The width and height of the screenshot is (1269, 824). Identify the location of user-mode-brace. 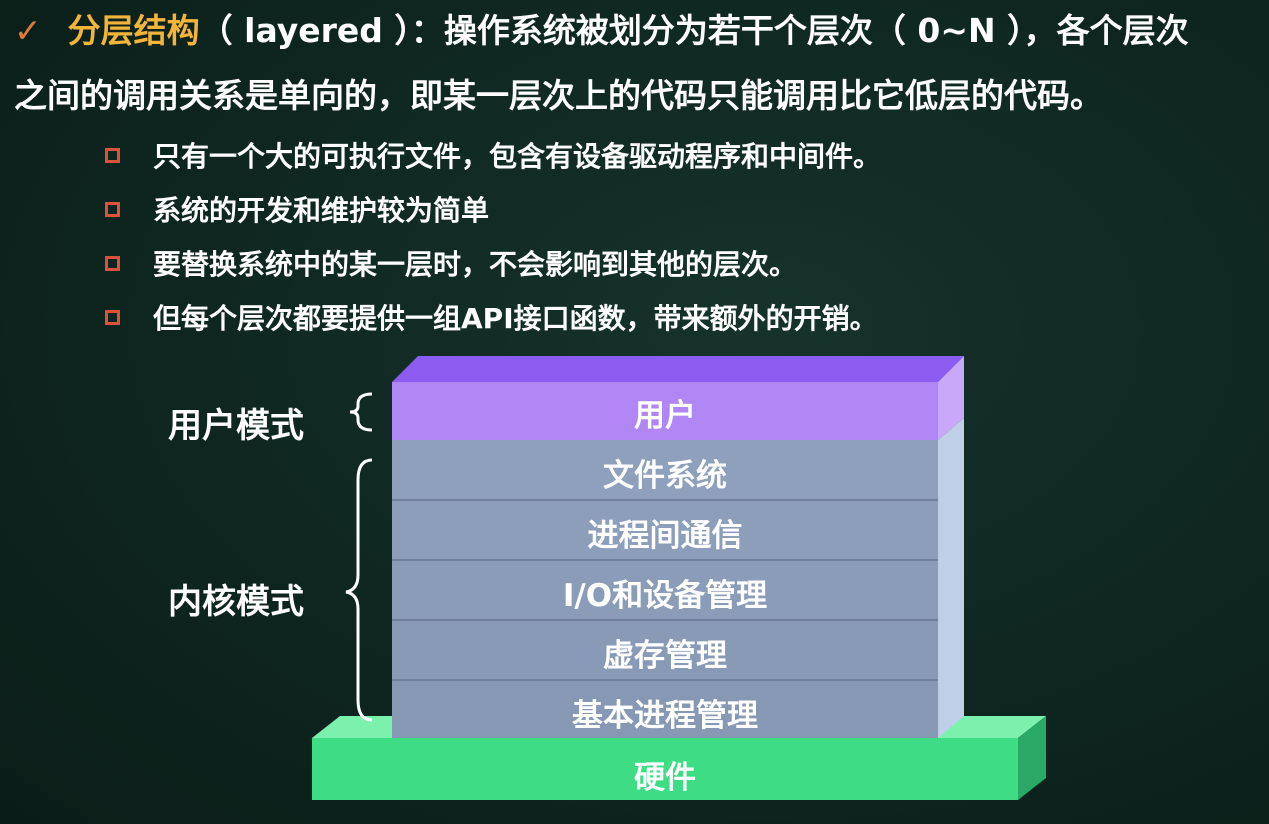
(361, 412).